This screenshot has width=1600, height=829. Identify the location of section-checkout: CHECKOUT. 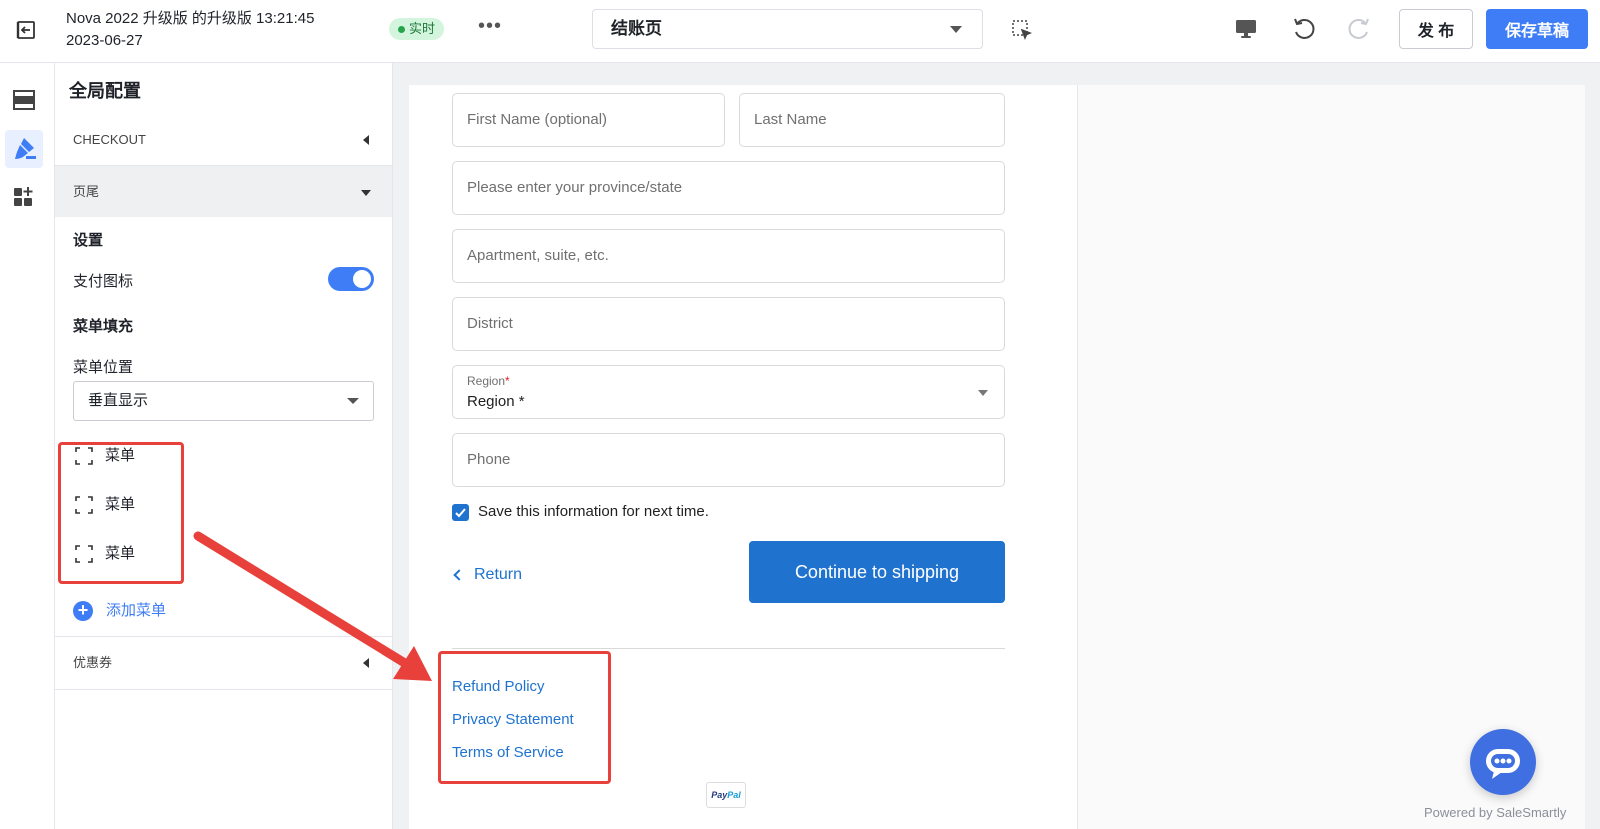
(223, 140).